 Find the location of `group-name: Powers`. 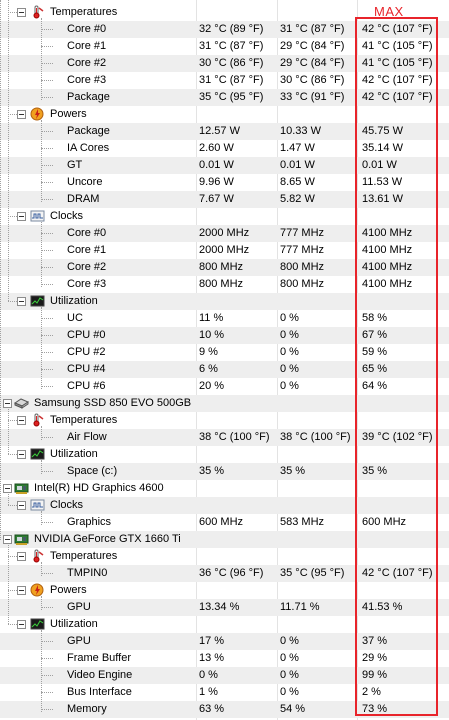

group-name: Powers is located at coordinates (68, 590).